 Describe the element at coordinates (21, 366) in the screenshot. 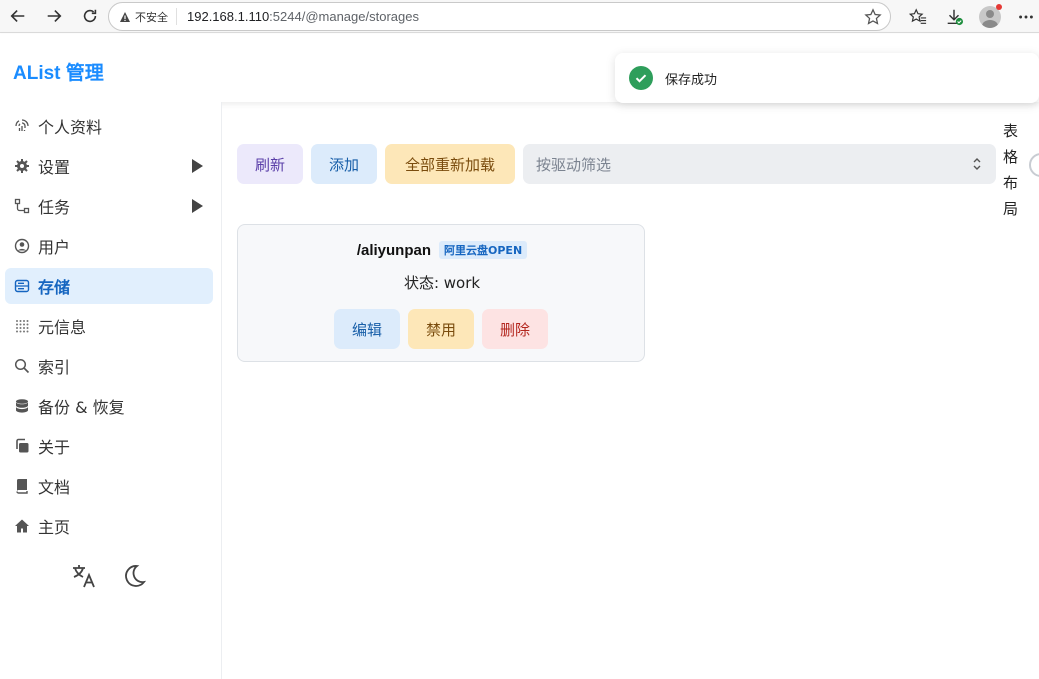

I see `search-icon` at that location.